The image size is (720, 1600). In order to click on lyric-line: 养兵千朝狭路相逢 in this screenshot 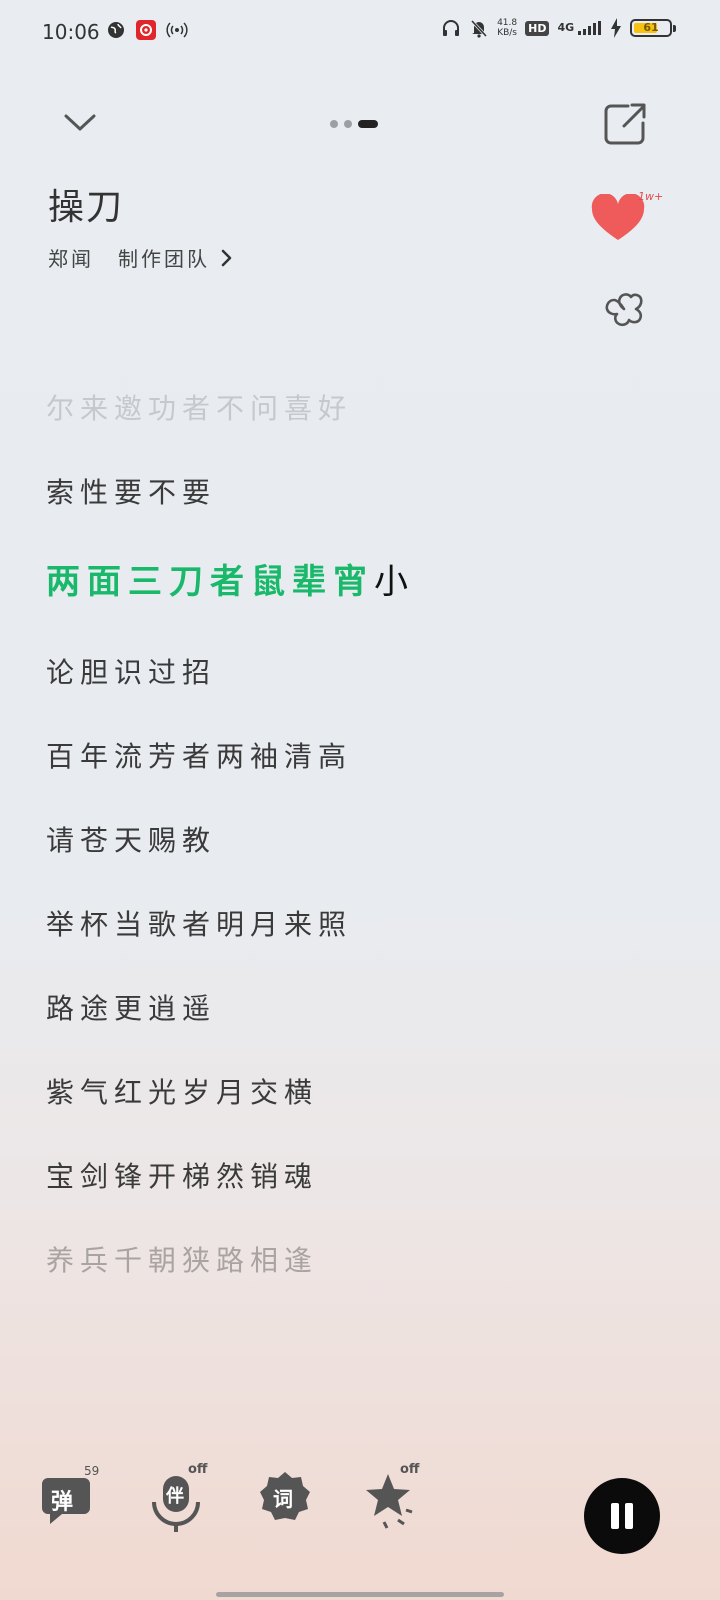, I will do `click(346, 1278)`.